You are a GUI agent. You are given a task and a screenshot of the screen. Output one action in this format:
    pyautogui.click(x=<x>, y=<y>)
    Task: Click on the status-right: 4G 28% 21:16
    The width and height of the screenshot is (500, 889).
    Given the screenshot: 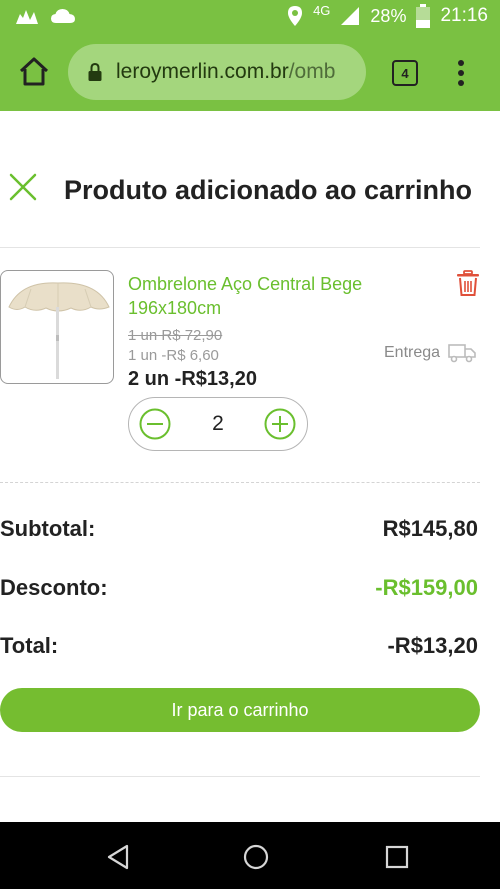 What is the action you would take?
    pyautogui.click(x=387, y=15)
    